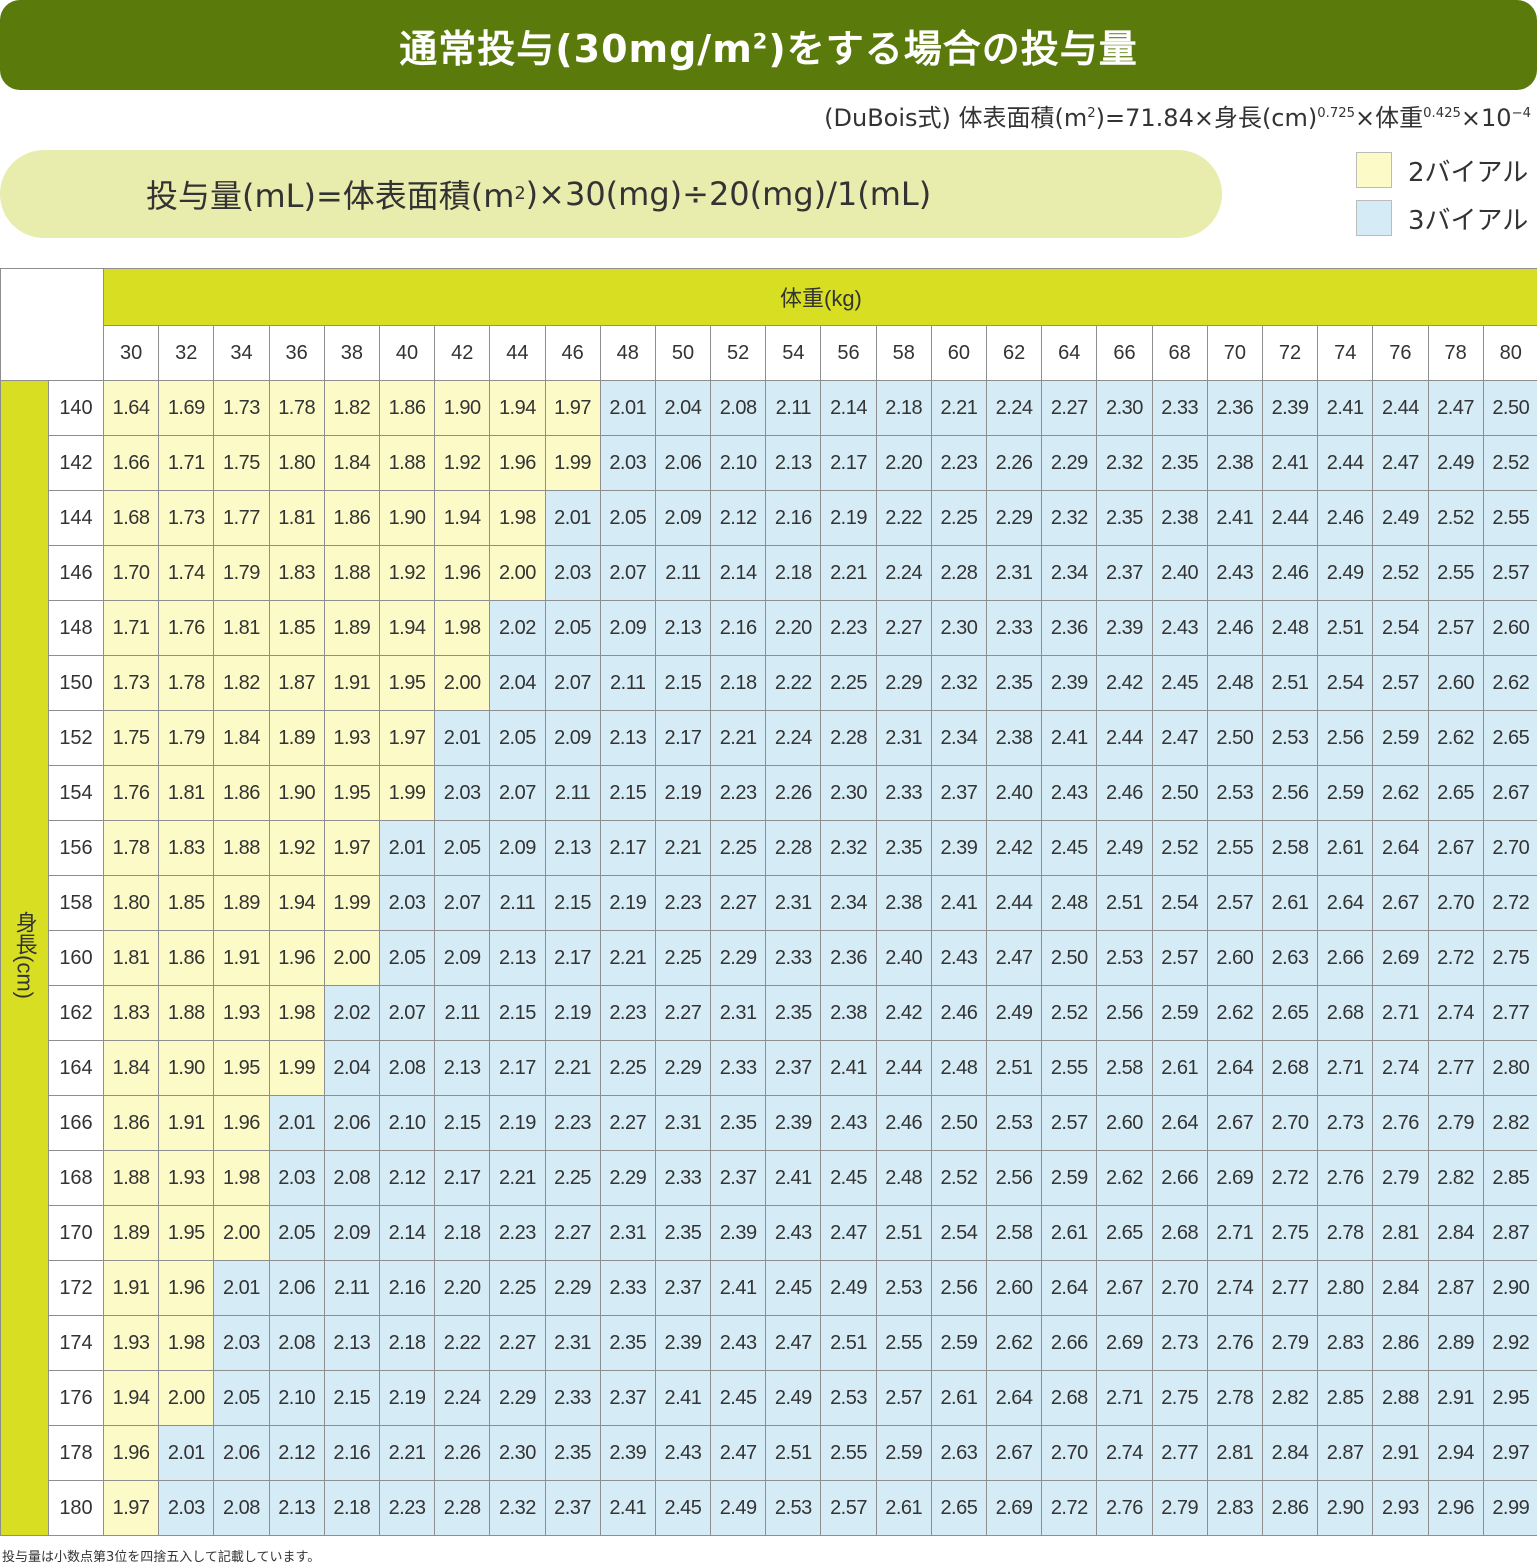 The height and width of the screenshot is (1567, 1537). I want to click on dose-cell: 2.04, so click(683, 408).